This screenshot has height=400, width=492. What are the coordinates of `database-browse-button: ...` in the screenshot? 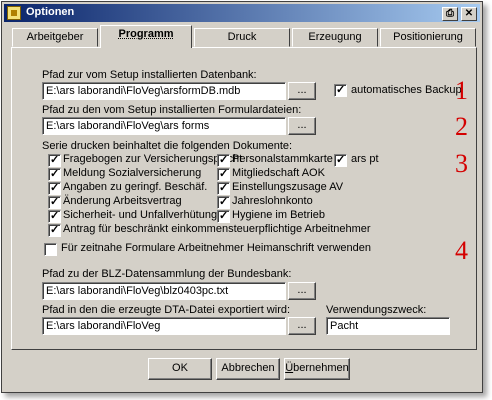 It's located at (302, 91).